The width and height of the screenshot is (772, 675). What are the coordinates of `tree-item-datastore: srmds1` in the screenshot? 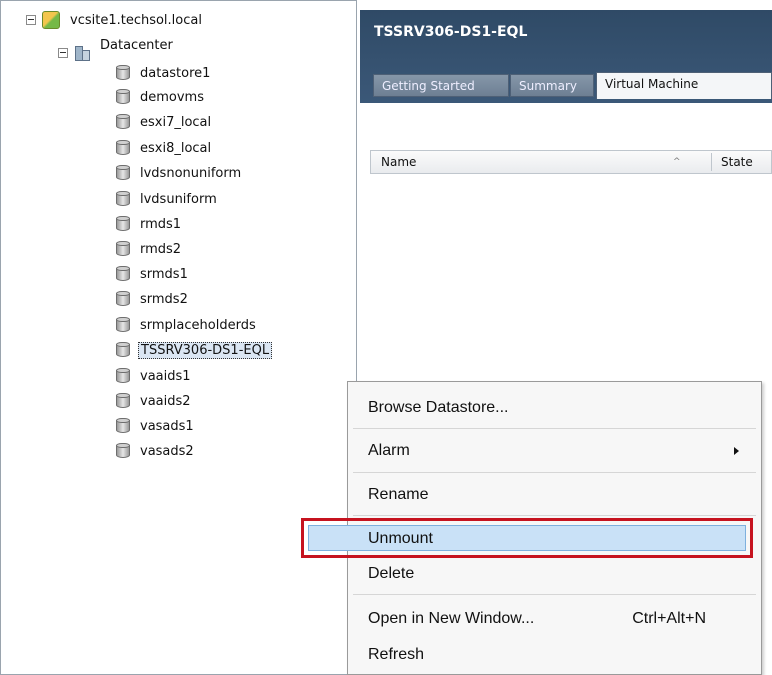 It's located at (153, 274).